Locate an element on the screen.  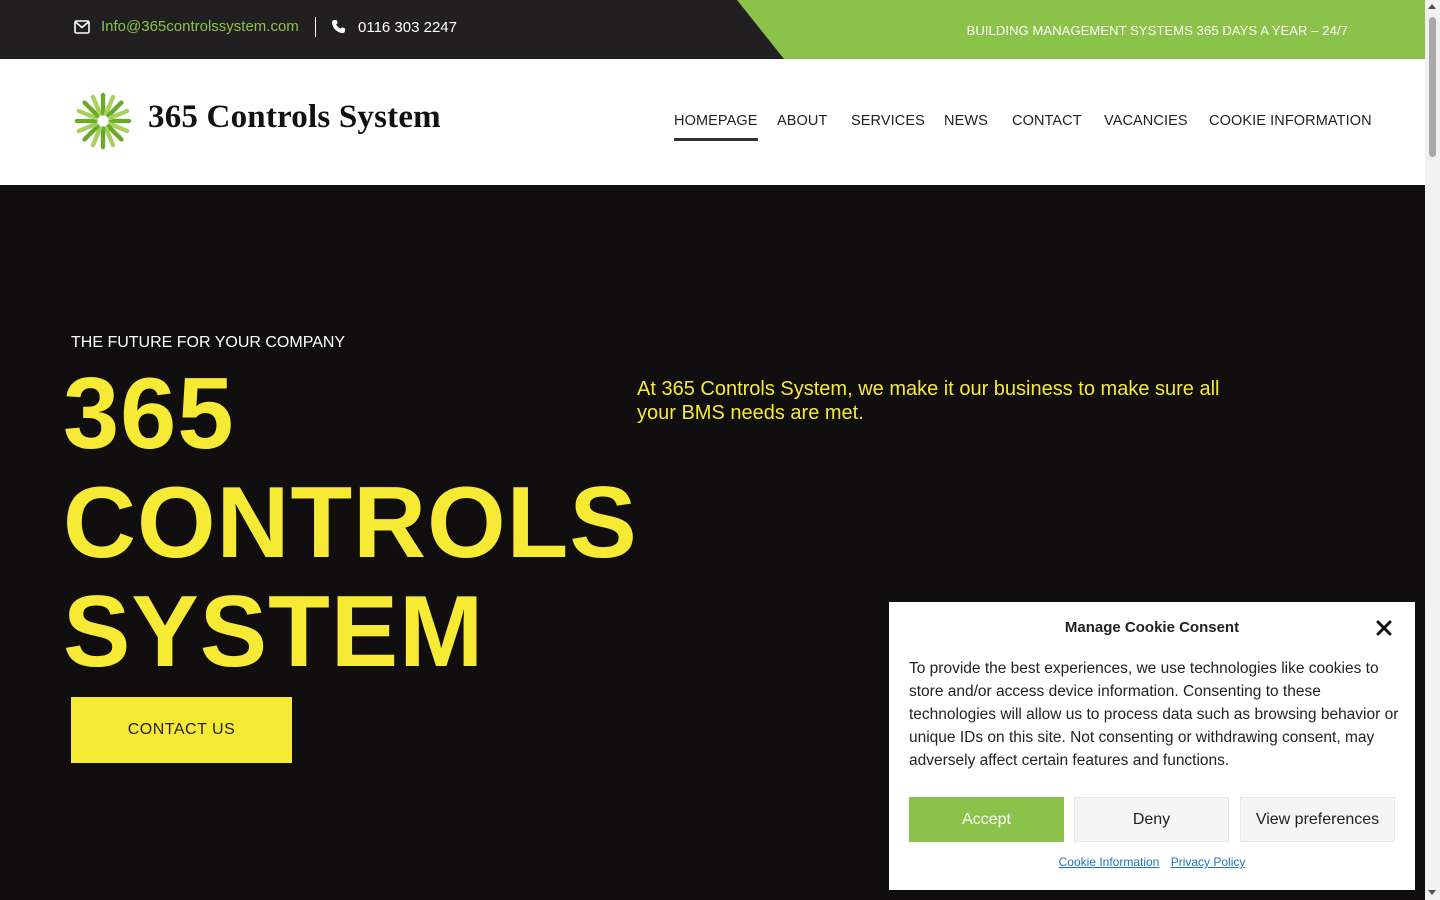
phone-icon is located at coordinates (338, 26).